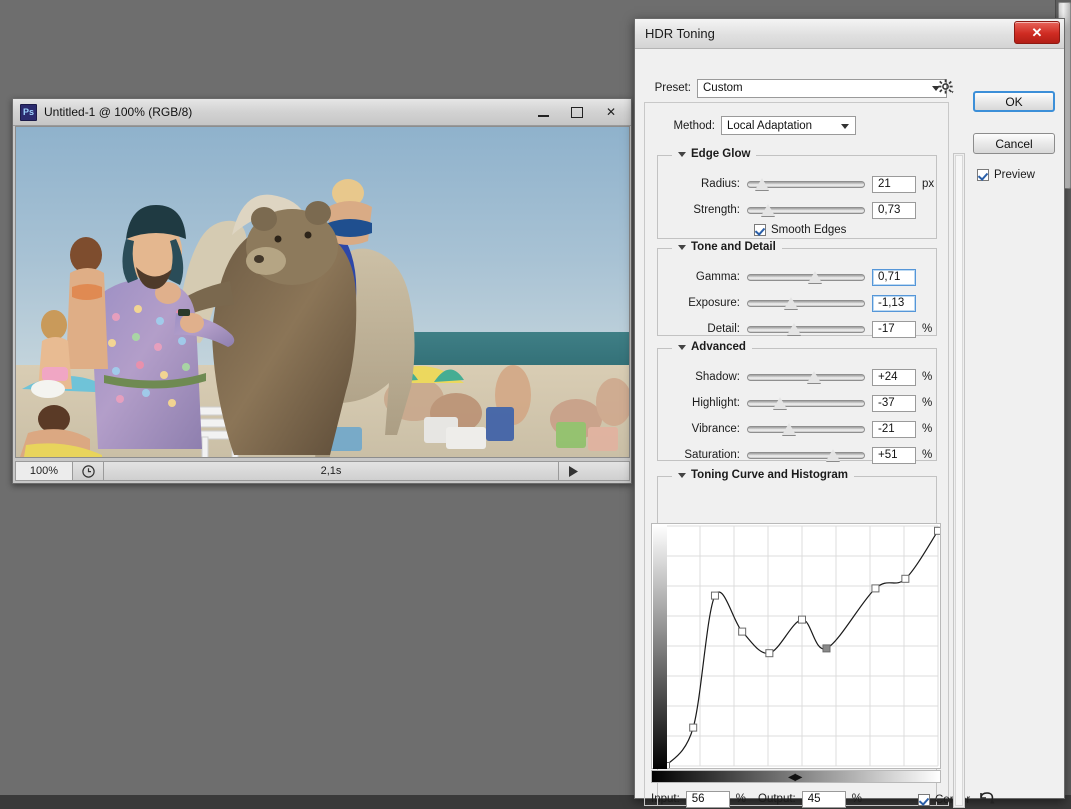  I want to click on preset-row: Preset: Custom, so click(801, 88).